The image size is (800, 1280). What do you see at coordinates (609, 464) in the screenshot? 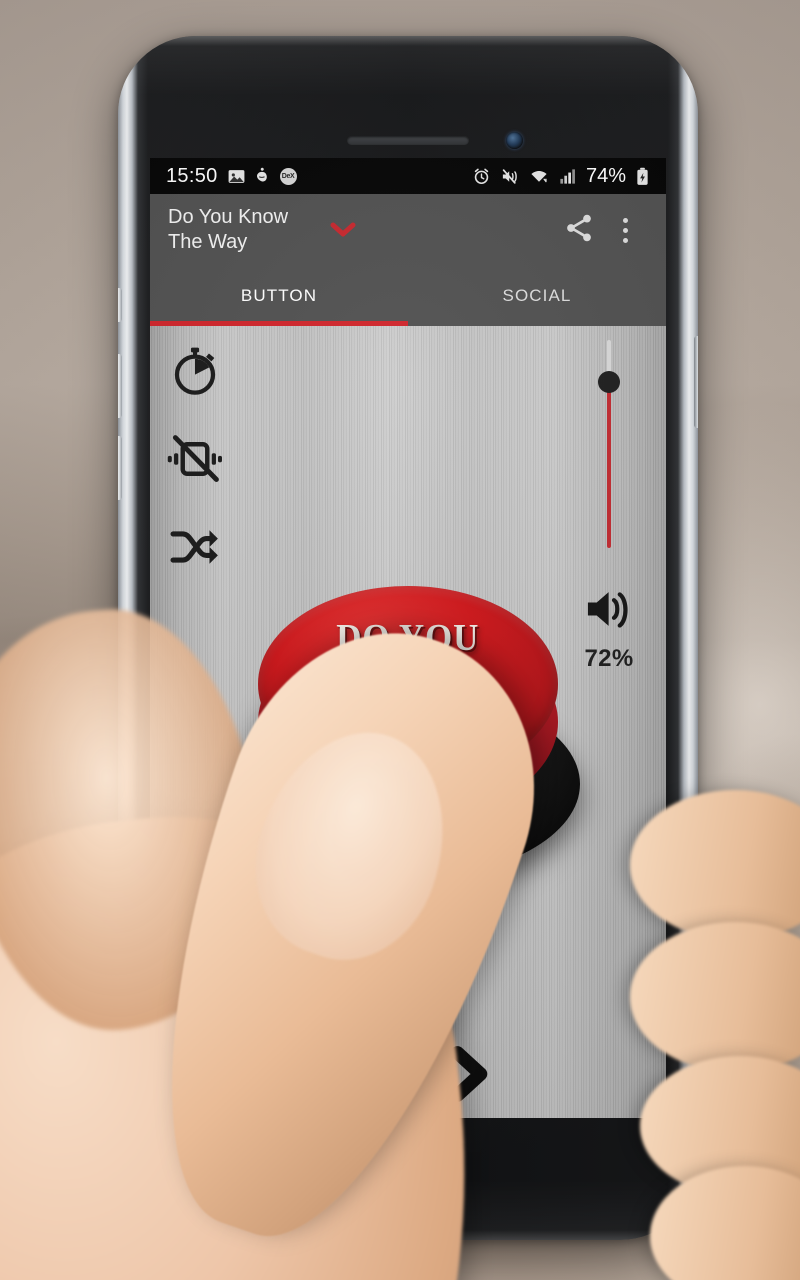
I see `volume-slider-fill` at bounding box center [609, 464].